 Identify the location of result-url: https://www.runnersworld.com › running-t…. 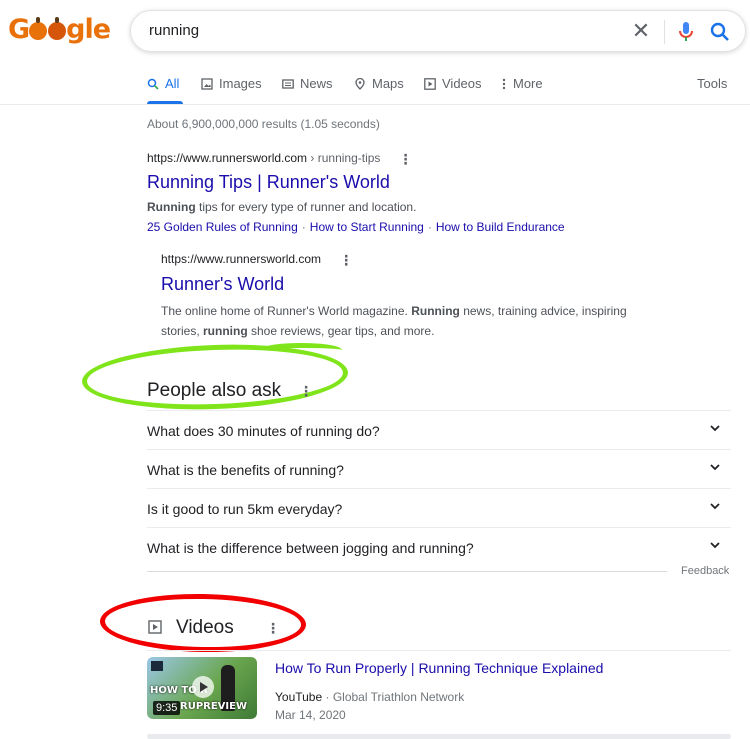
(279, 158).